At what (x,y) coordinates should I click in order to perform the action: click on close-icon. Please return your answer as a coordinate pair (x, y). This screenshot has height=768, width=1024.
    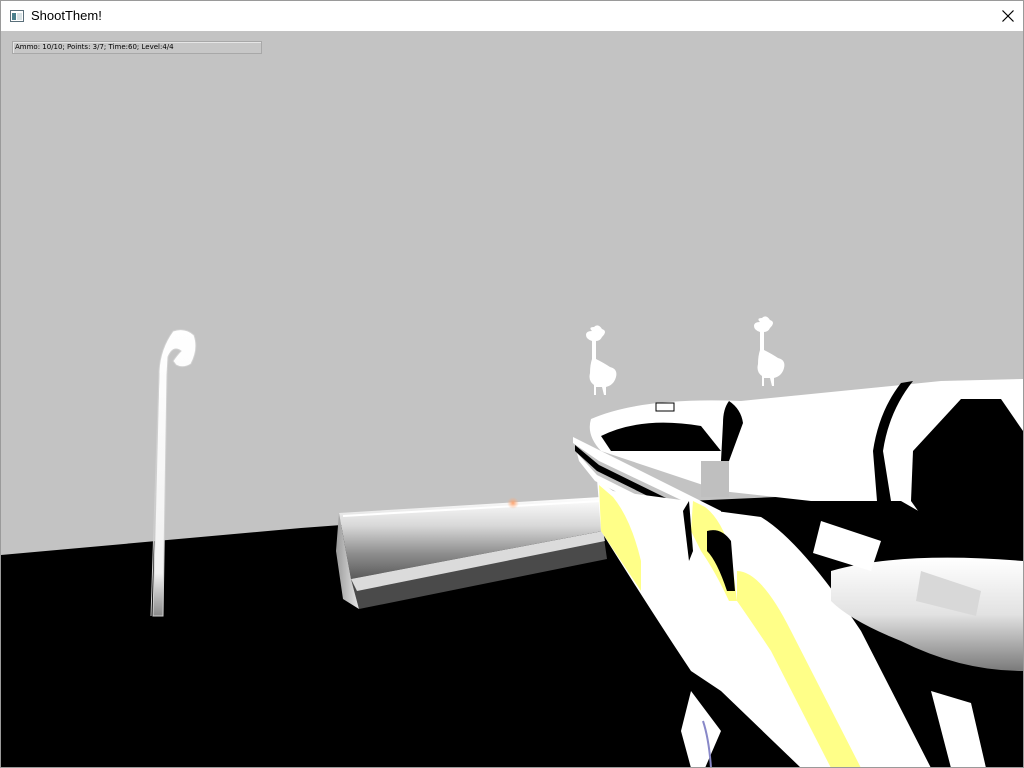
    Looking at the image, I should click on (1008, 16).